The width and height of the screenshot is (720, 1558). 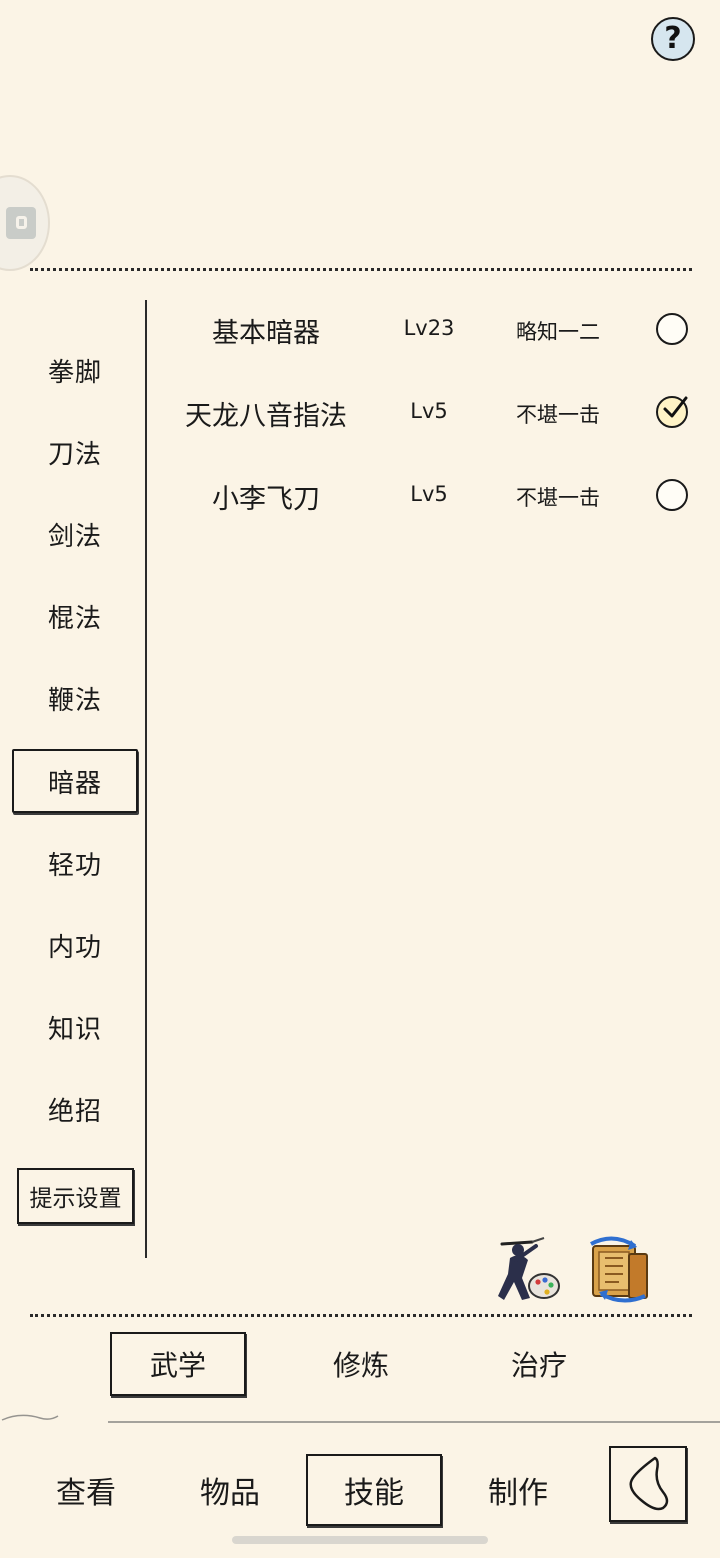 I want to click on nav-tab-label: 物品, so click(x=230, y=1493).